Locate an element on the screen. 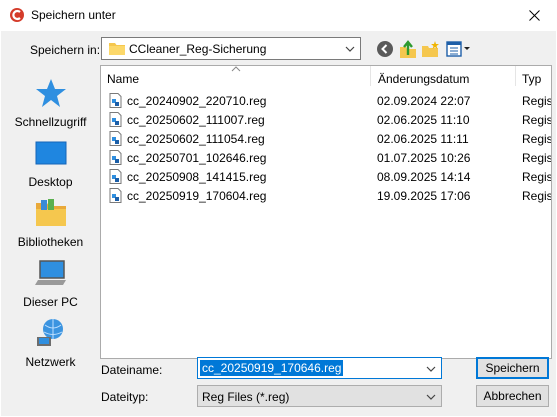  place-label: Desktop is located at coordinates (50, 182).